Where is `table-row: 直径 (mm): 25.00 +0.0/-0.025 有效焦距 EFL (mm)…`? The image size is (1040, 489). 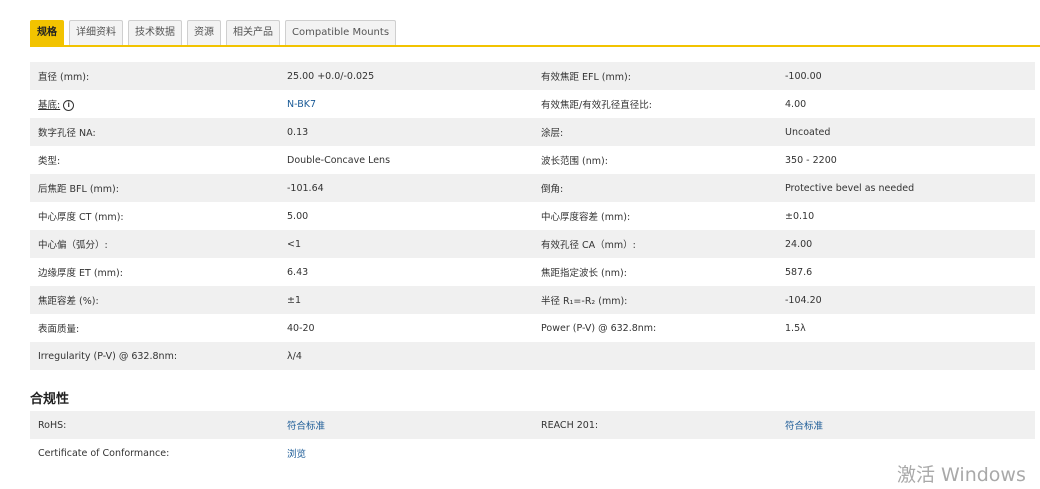
table-row: 直径 (mm): 25.00 +0.0/-0.025 有效焦距 EFL (mm)… is located at coordinates (532, 76).